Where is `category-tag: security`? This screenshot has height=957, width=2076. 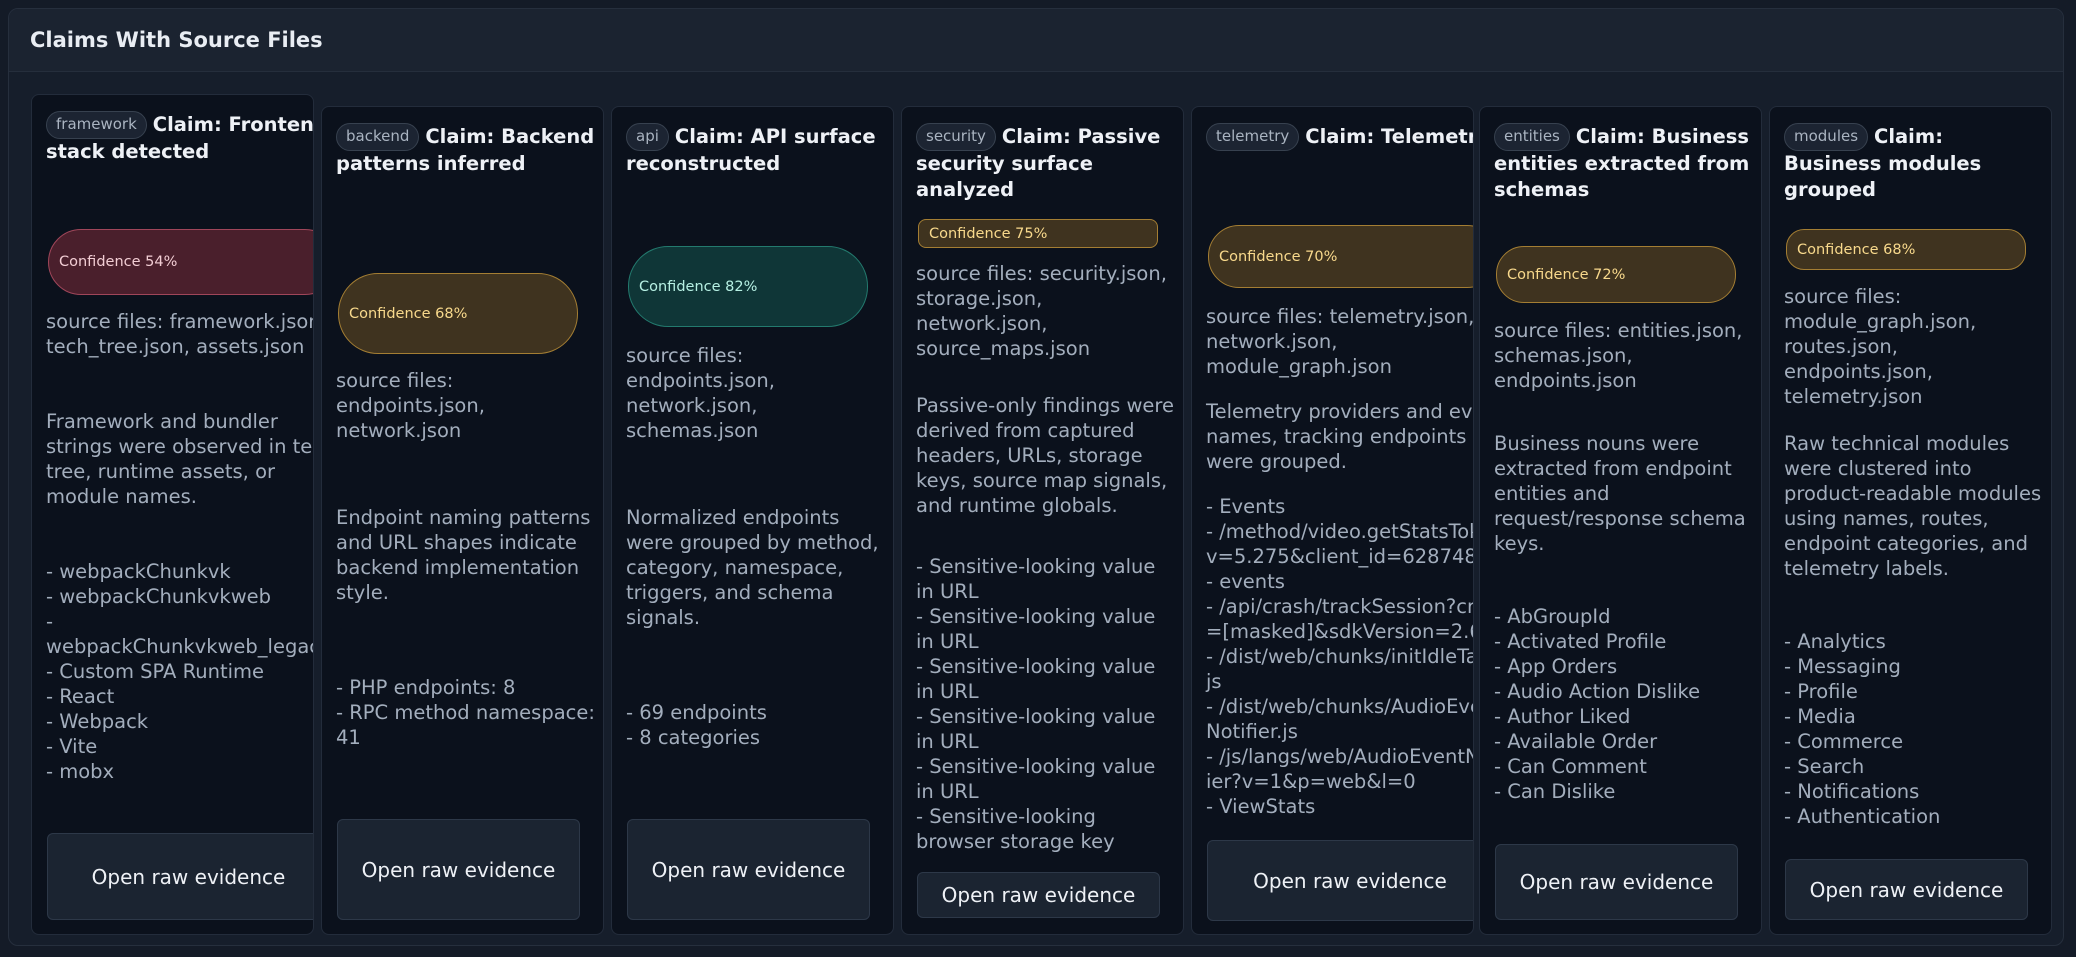
category-tag: security is located at coordinates (956, 137).